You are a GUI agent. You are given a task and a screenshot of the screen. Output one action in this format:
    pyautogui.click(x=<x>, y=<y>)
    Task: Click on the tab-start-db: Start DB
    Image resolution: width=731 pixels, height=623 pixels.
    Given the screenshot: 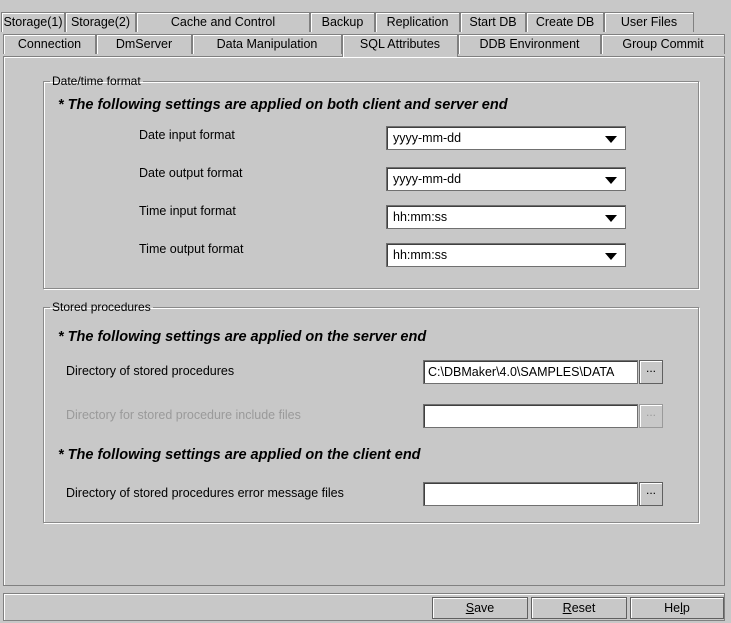 What is the action you would take?
    pyautogui.click(x=493, y=22)
    